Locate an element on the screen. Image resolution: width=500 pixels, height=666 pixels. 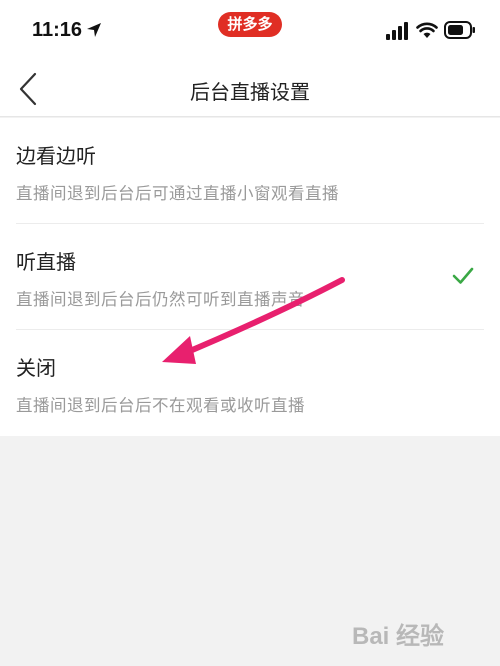
battery-icon is located at coordinates (459, 30).